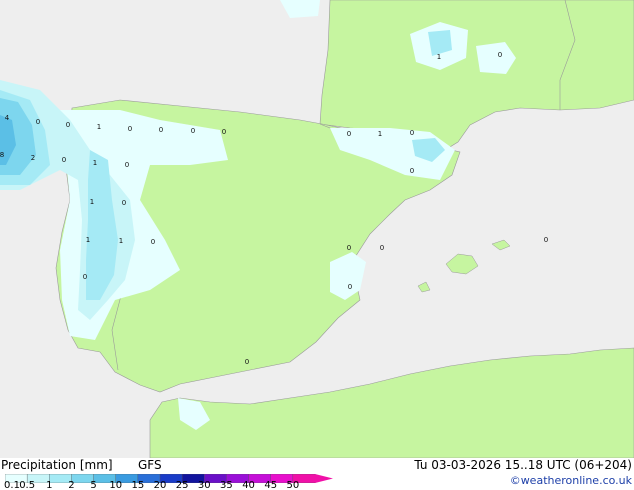 This screenshot has width=634, height=490. What do you see at coordinates (204, 485) in the screenshot?
I see `scale-tick-label: 30` at bounding box center [204, 485].